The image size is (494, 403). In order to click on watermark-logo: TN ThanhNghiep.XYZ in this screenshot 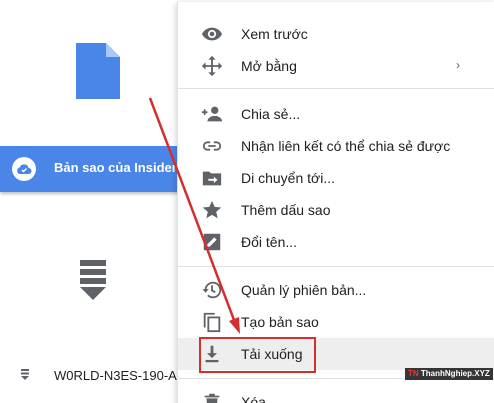, I will do `click(449, 374)`.